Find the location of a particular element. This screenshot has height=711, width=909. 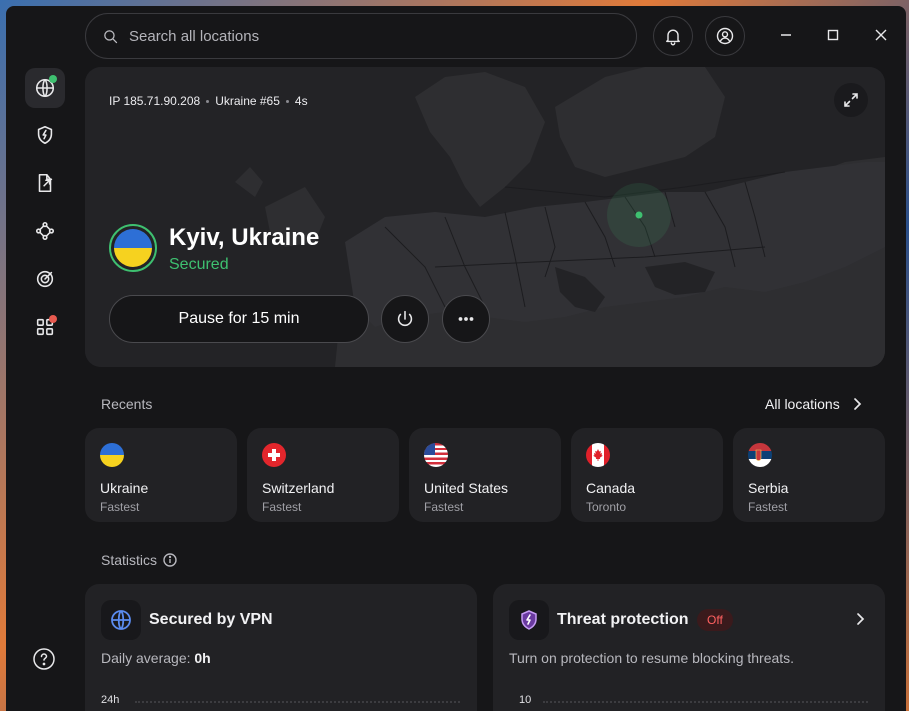

expand-map-button is located at coordinates (851, 100).